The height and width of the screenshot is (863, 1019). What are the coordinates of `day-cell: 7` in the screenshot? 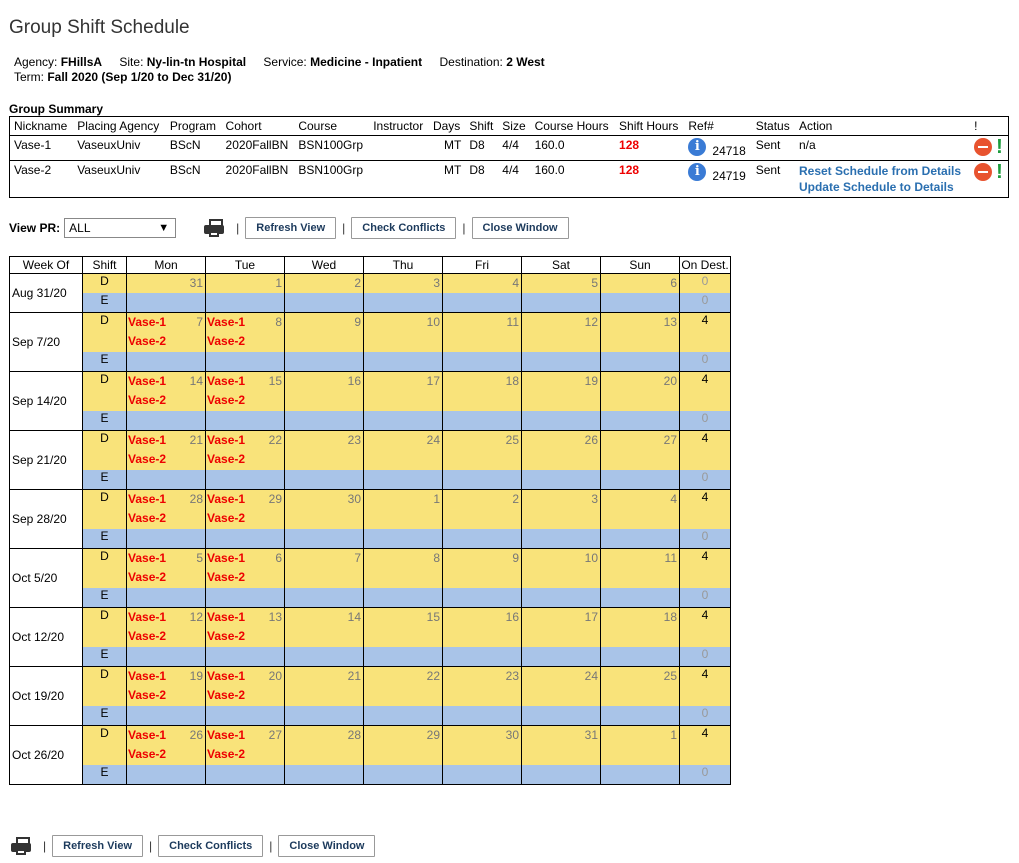 It's located at (324, 568).